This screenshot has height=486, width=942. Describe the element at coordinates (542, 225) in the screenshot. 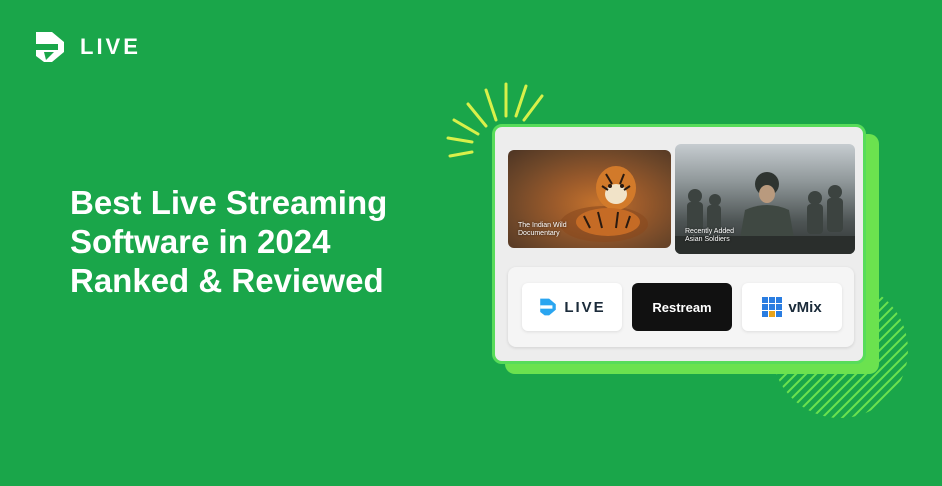

I see `caption-line: The Indian Wild` at that location.